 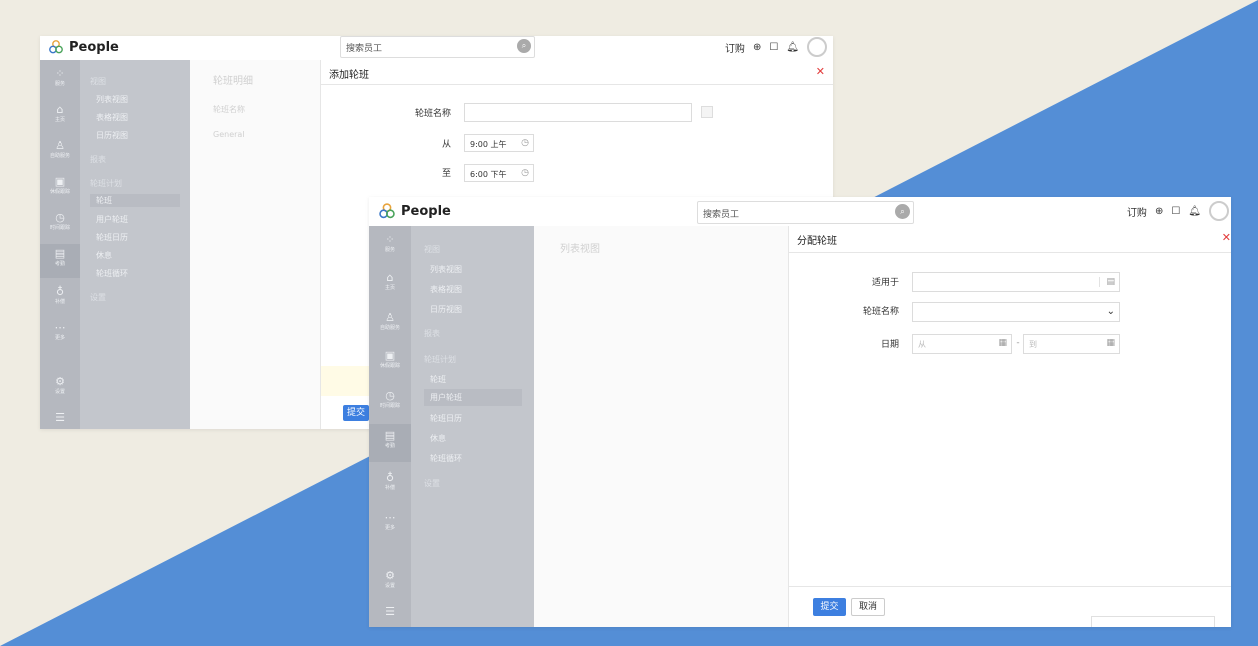 What do you see at coordinates (60, 181) in the screenshot?
I see `calendar-icon: ▣` at bounding box center [60, 181].